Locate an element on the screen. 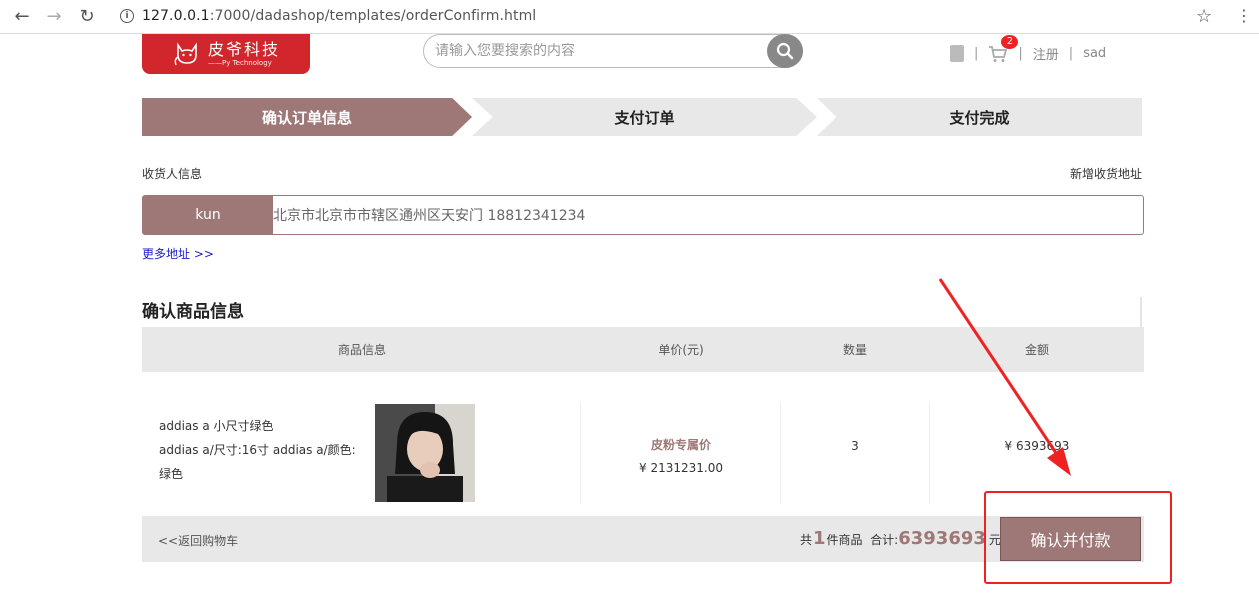 Image resolution: width=1259 pixels, height=594 pixels. quantity: 3 is located at coordinates (855, 446).